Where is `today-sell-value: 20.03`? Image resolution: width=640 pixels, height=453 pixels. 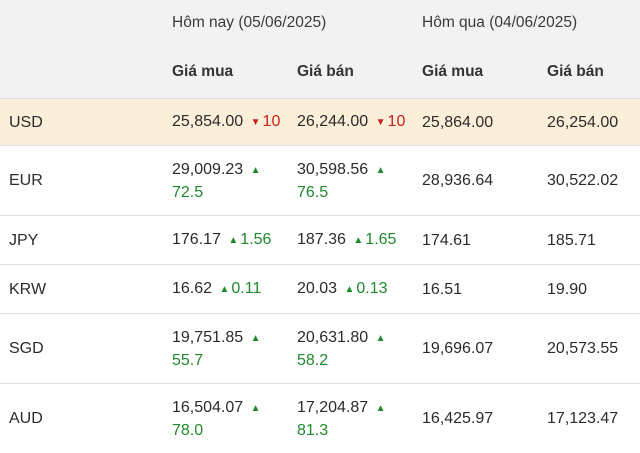
today-sell-value: 20.03 is located at coordinates (317, 288).